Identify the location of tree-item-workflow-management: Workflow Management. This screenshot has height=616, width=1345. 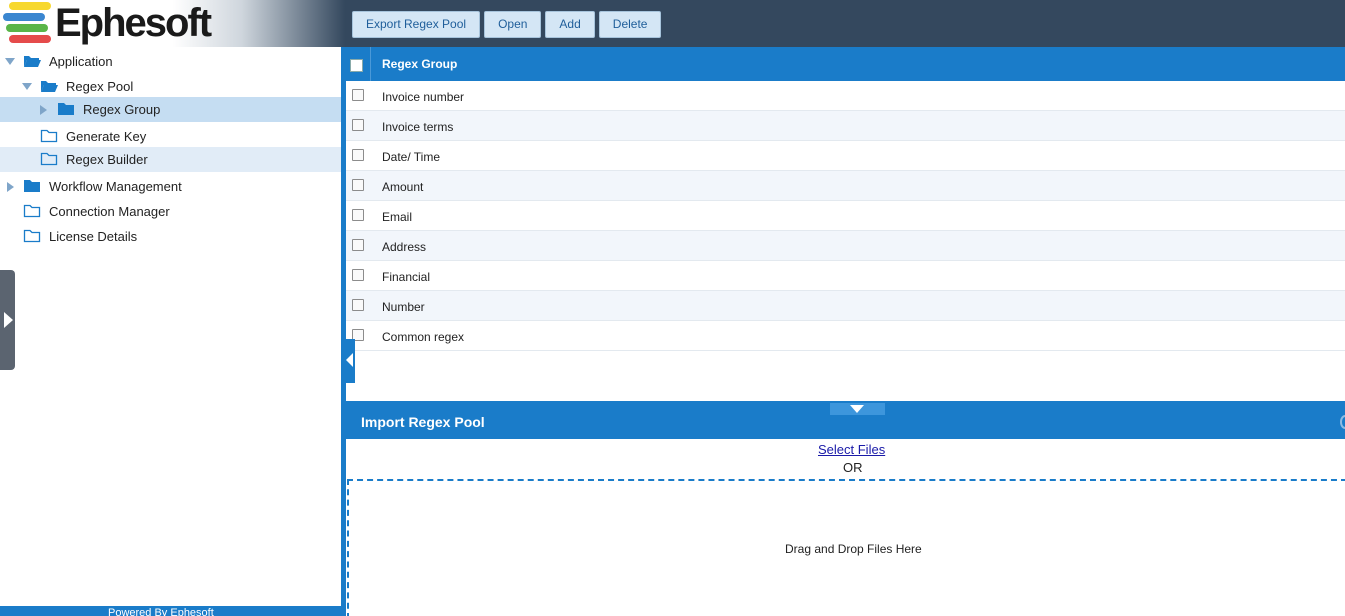
(170, 186).